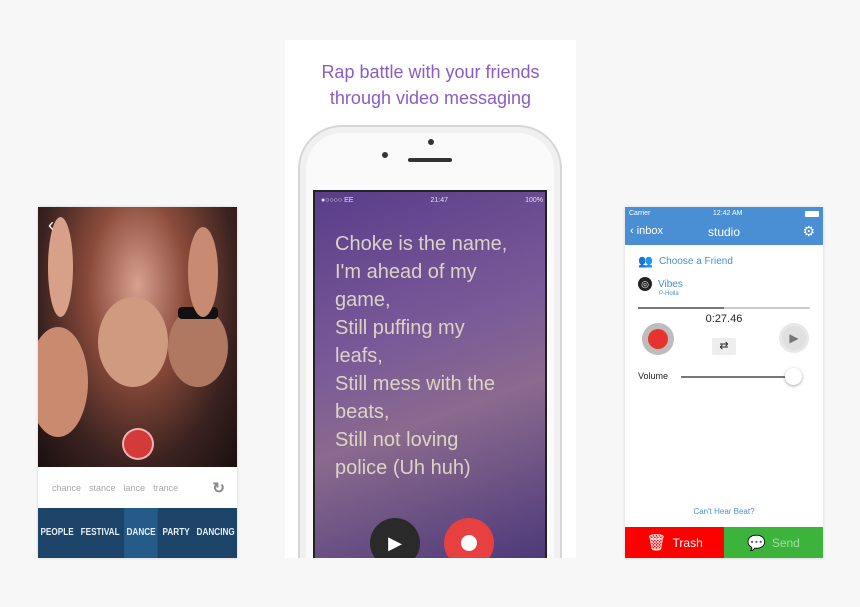  What do you see at coordinates (645, 261) in the screenshot?
I see `users-icon: 👥` at bounding box center [645, 261].